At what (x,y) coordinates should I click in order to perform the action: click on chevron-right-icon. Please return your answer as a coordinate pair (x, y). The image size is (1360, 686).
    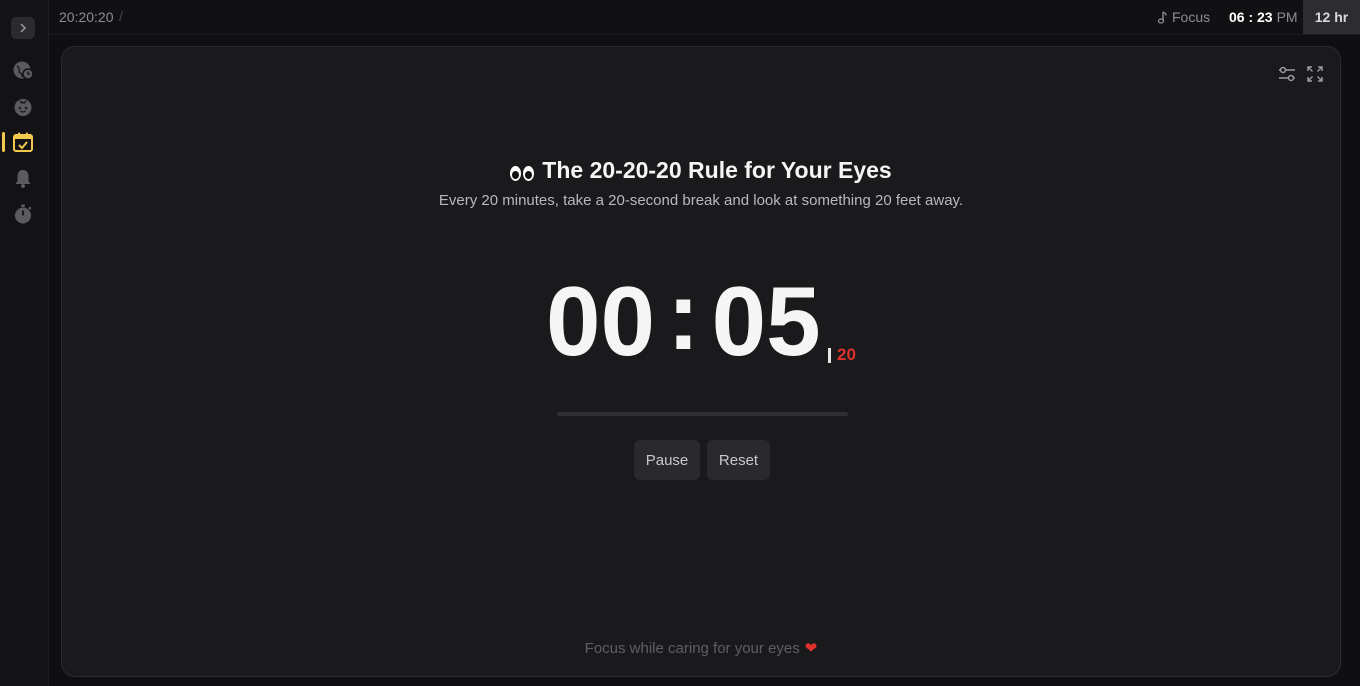
    Looking at the image, I should click on (23, 28).